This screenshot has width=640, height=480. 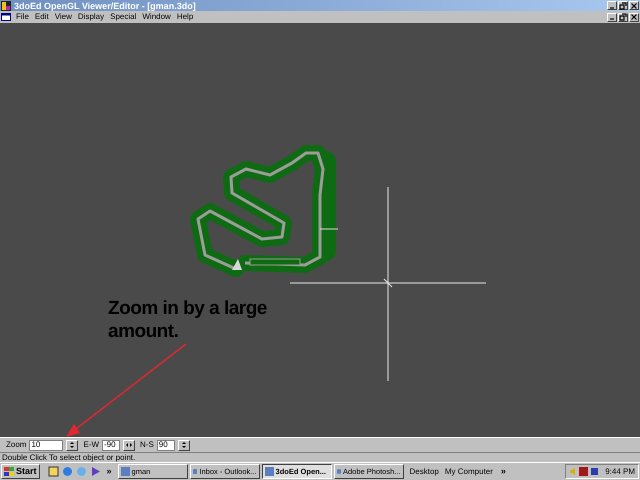 I want to click on field-label: E-W, so click(x=91, y=445).